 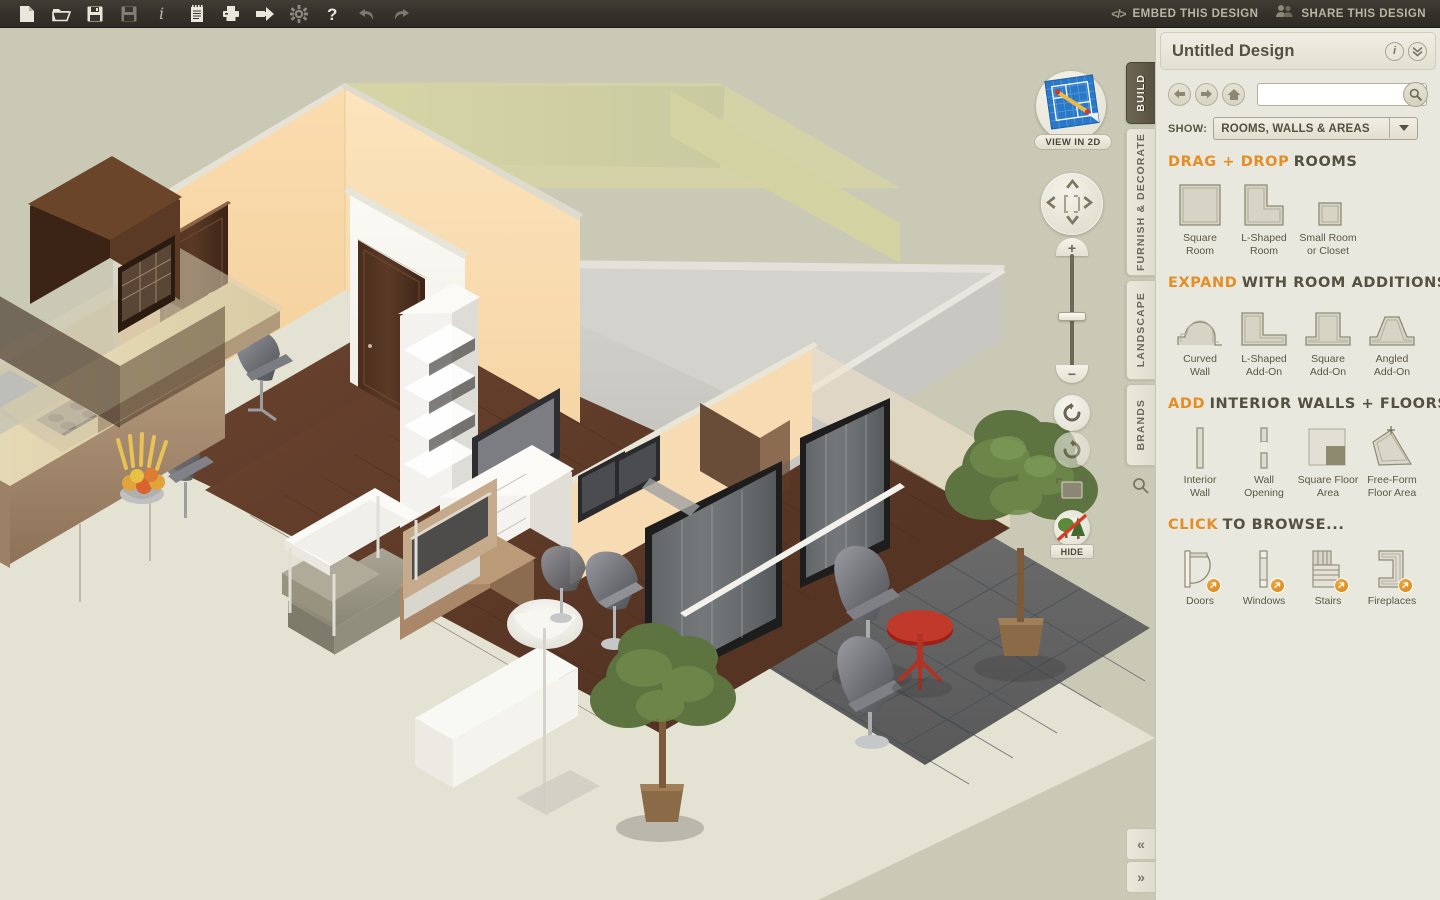 What do you see at coordinates (1327, 250) in the screenshot?
I see `item-label-line2: or Closet` at bounding box center [1327, 250].